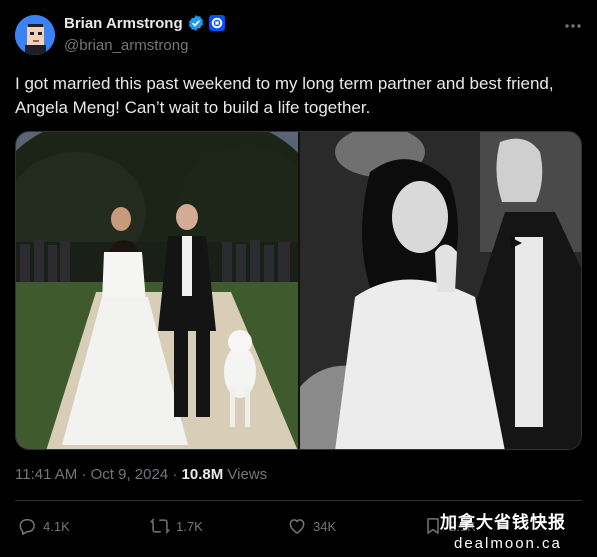 Image resolution: width=597 pixels, height=557 pixels. I want to click on reply-count: 4.1K, so click(56, 526).